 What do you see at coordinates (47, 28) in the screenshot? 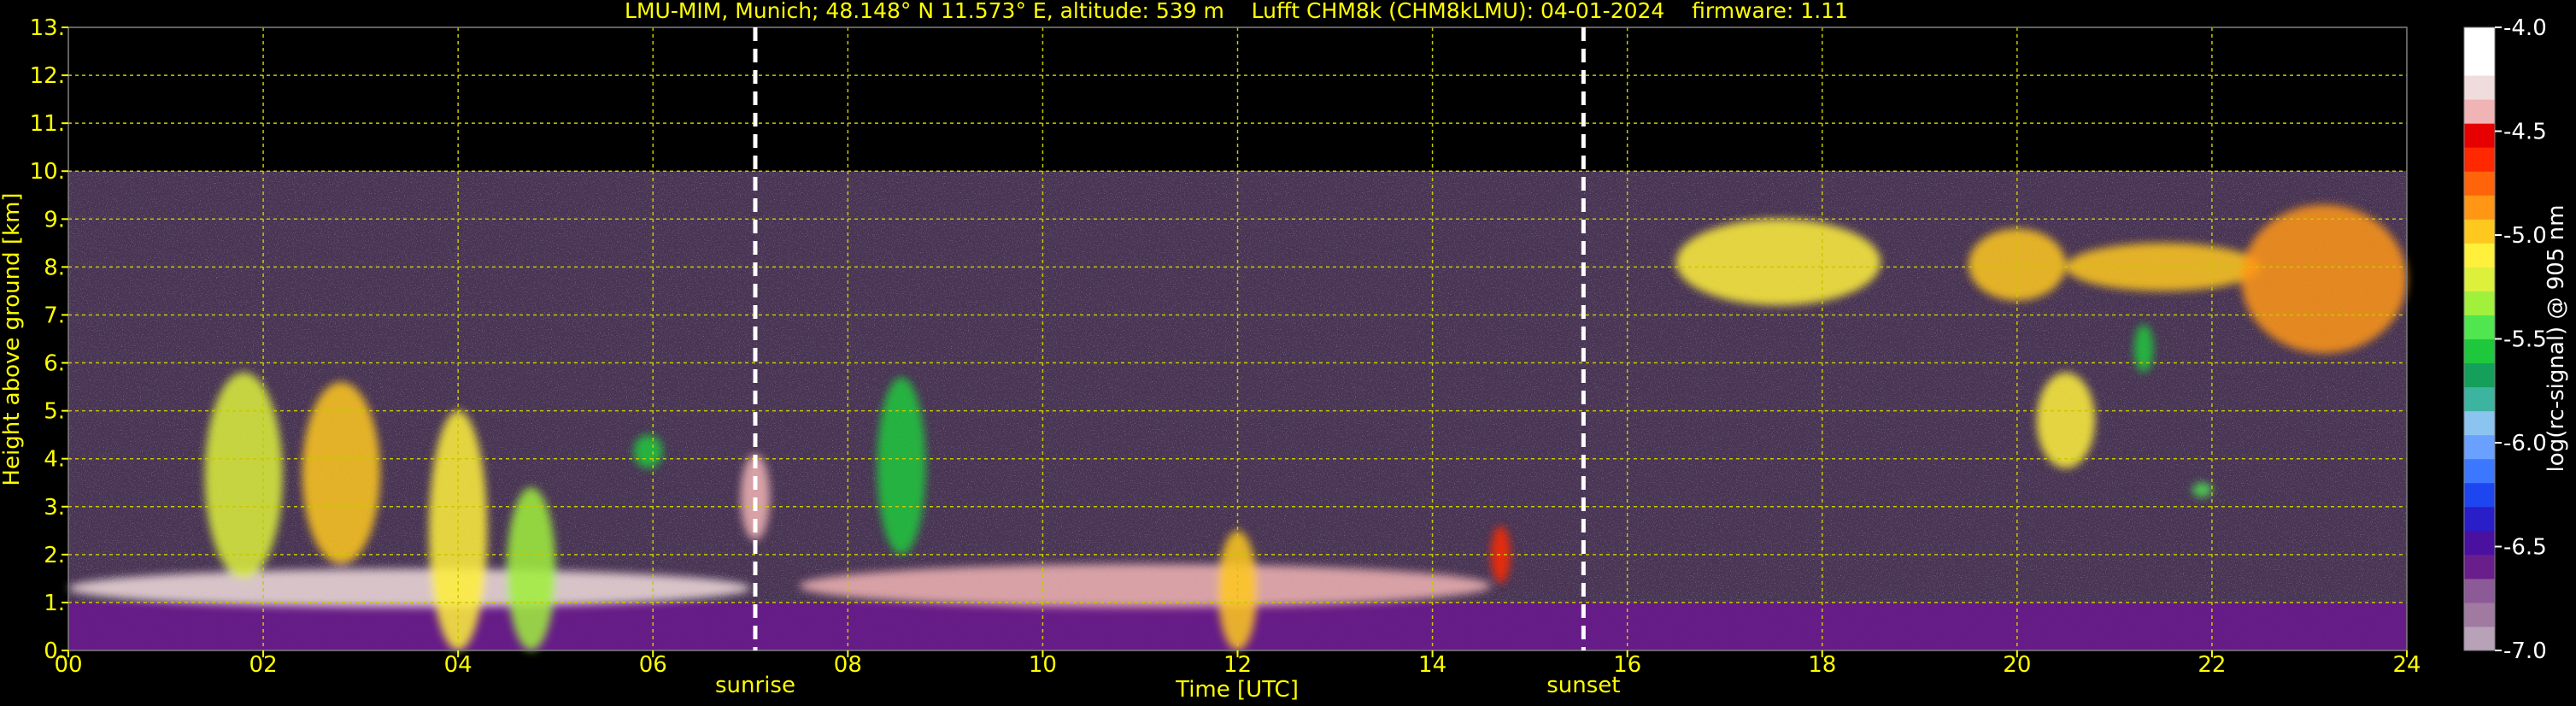
I see `y-tick-label-13: 13.` at bounding box center [47, 28].